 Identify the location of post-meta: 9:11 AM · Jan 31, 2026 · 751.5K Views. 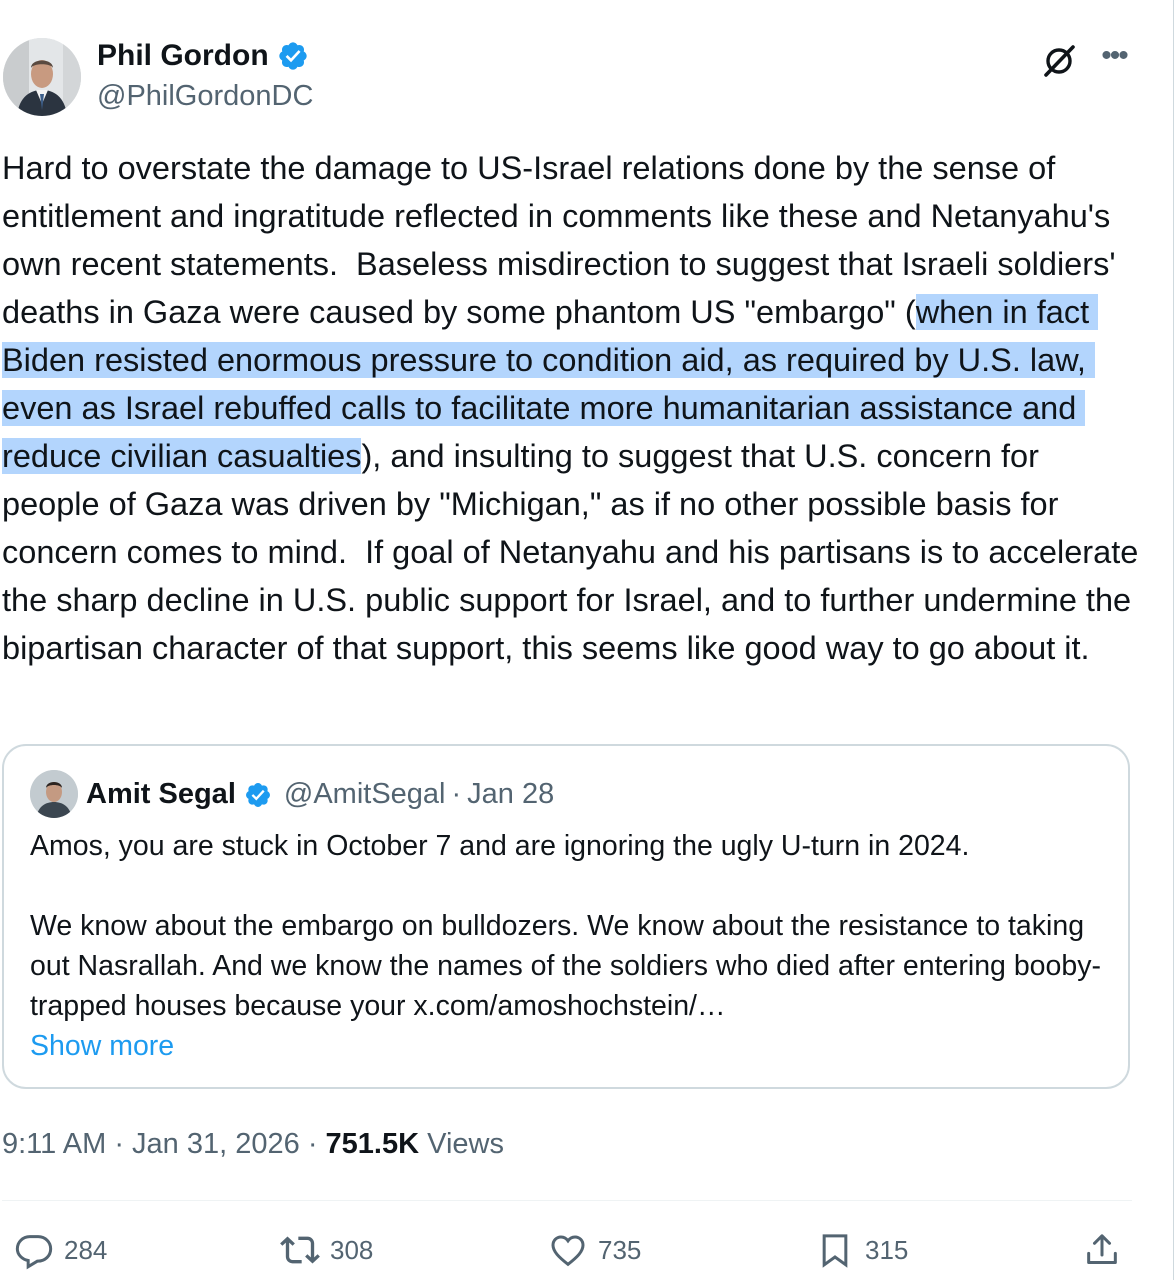
(253, 1144).